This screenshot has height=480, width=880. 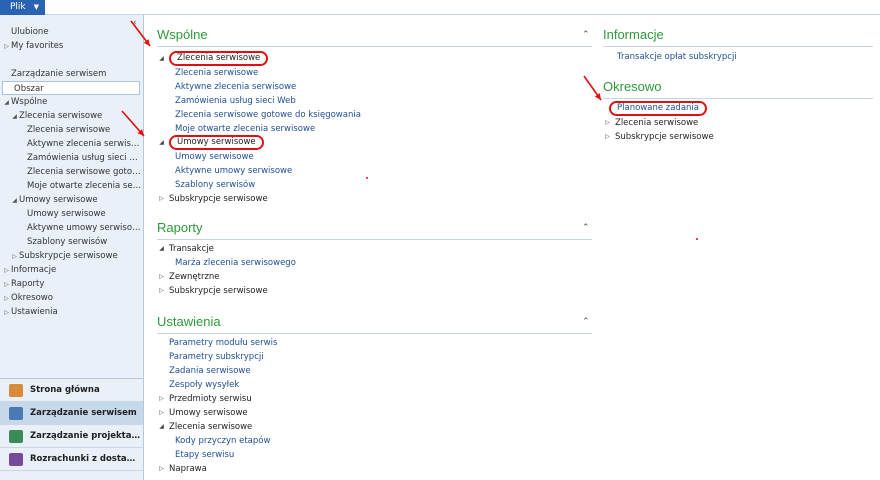 What do you see at coordinates (29, 102) in the screenshot?
I see `nav-tree-label: Wspólne` at bounding box center [29, 102].